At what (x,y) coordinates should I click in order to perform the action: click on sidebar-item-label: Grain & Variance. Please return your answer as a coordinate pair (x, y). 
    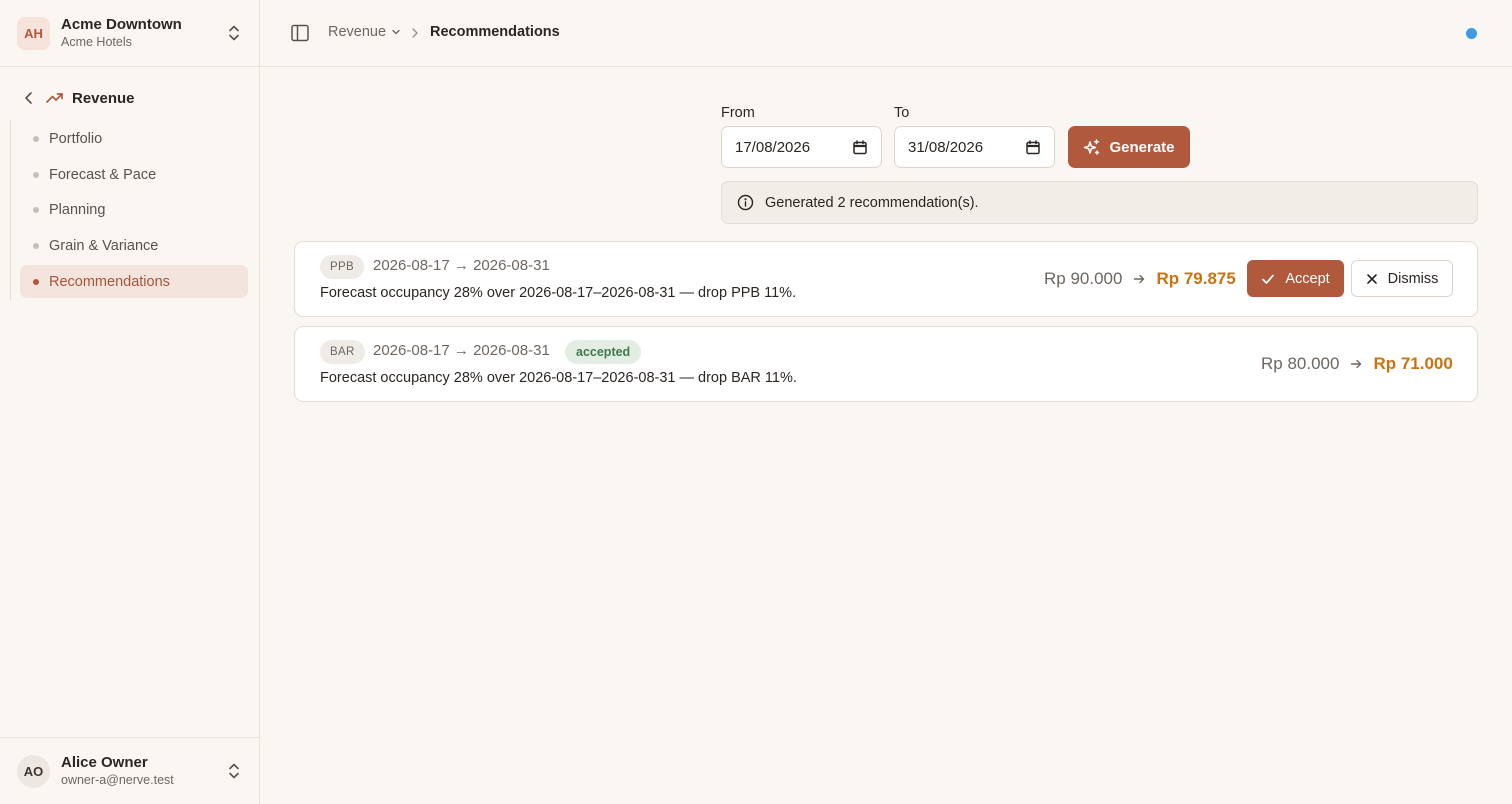
    Looking at the image, I should click on (104, 245).